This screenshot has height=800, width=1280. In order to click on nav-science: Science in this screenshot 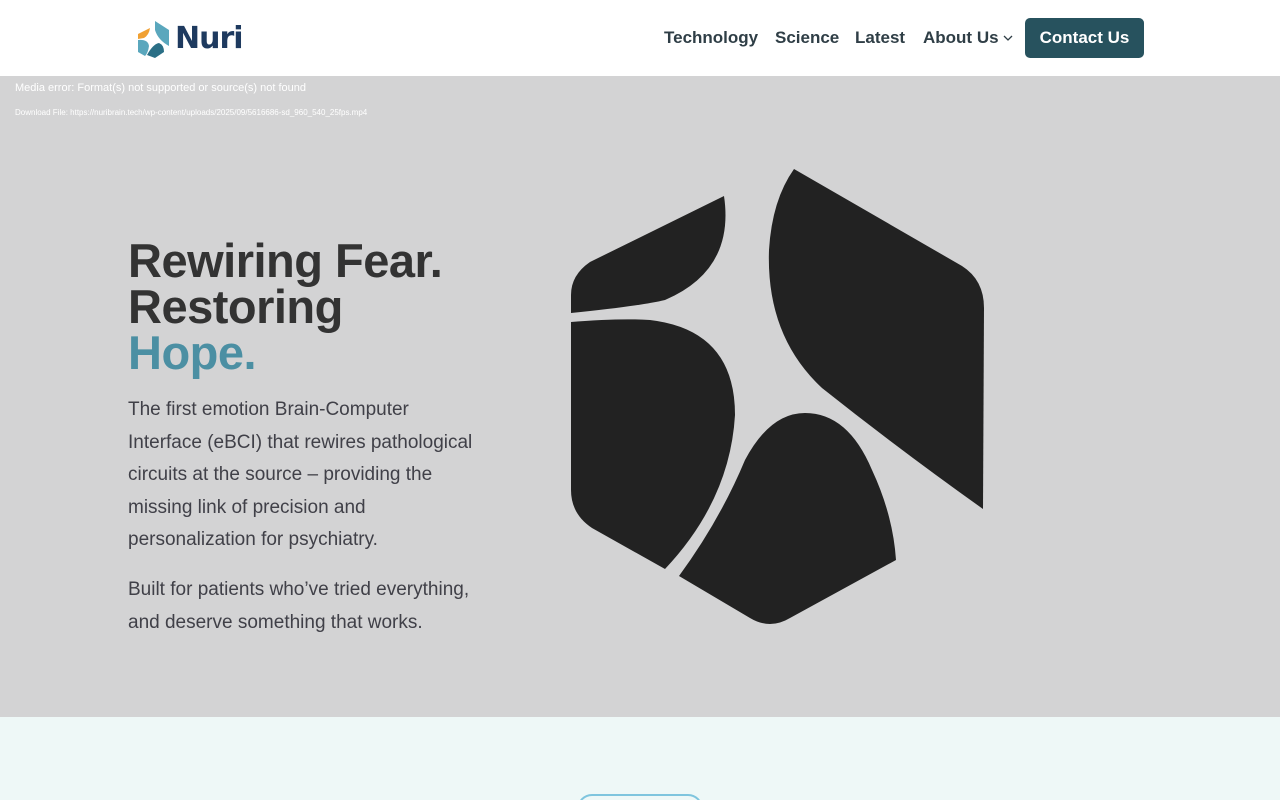, I will do `click(807, 38)`.